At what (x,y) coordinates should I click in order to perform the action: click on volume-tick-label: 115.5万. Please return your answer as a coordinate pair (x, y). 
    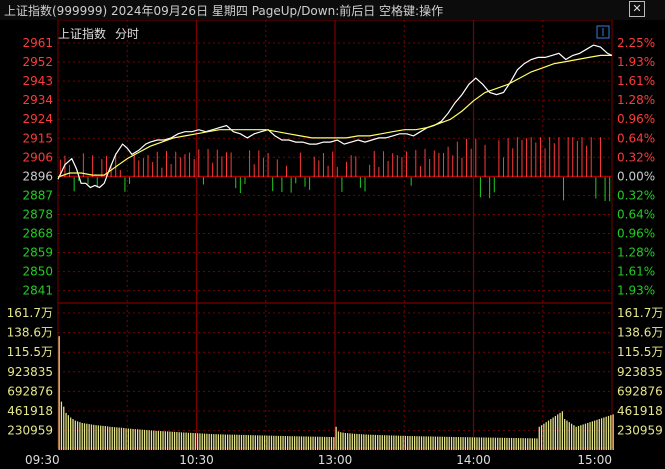
    Looking at the image, I should click on (30, 352).